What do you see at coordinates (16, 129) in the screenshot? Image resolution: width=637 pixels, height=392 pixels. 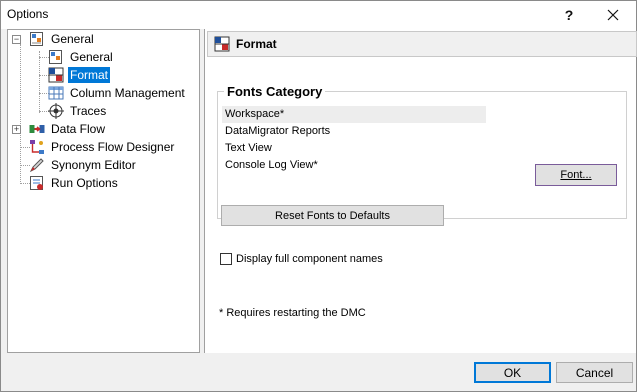 I see `expand-data-flow-expander: +` at bounding box center [16, 129].